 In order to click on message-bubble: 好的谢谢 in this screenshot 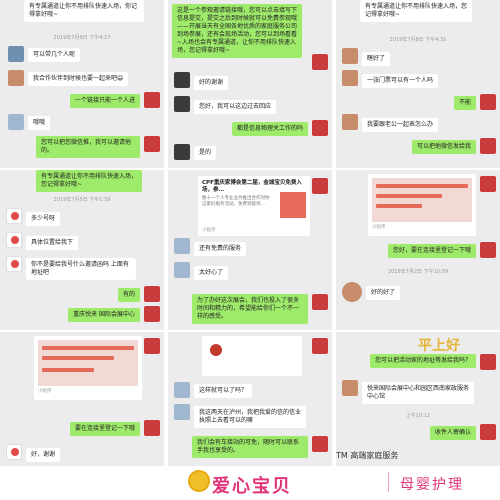, I will do `click(211, 83)`.